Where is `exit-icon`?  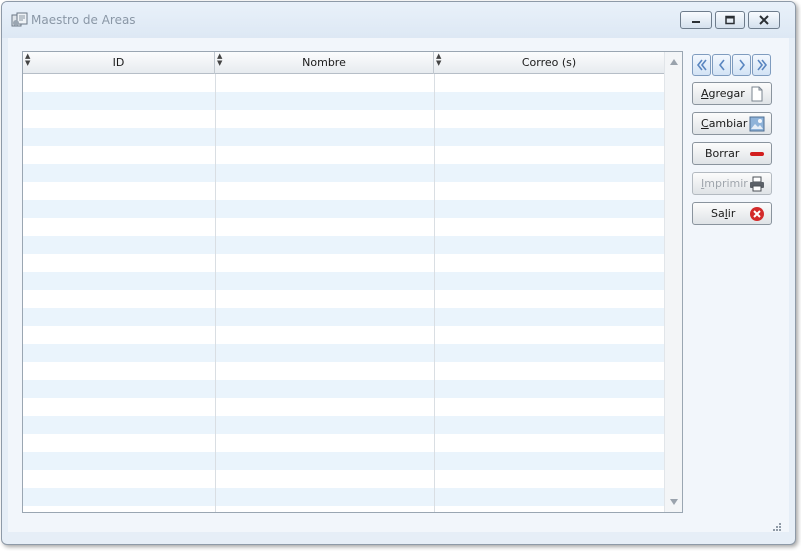
exit-icon is located at coordinates (757, 214).